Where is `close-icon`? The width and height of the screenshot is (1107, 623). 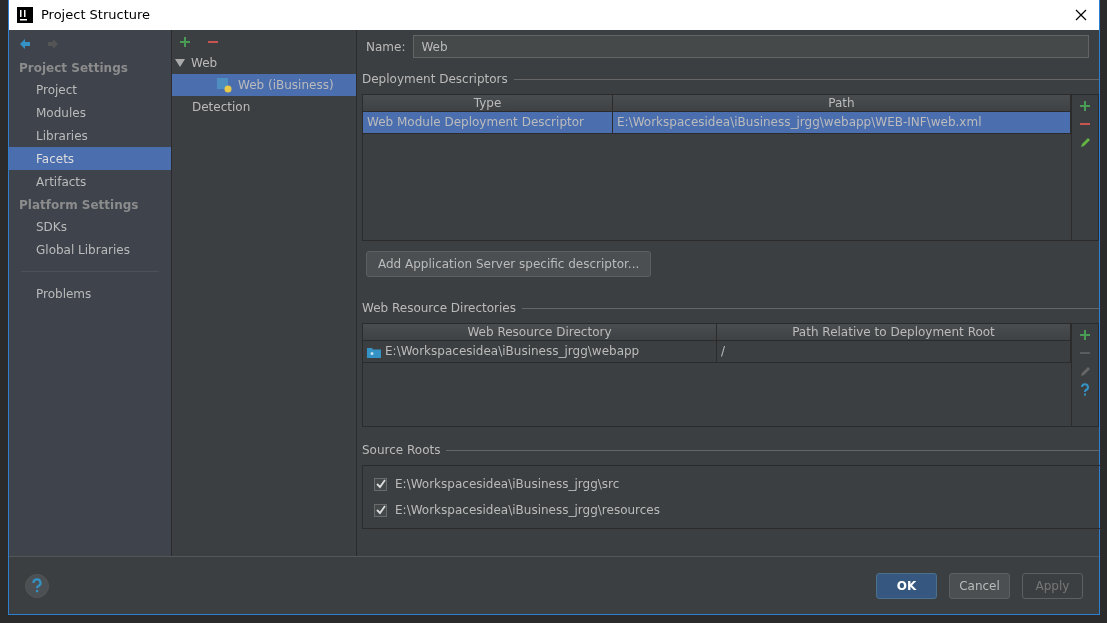 close-icon is located at coordinates (1081, 15).